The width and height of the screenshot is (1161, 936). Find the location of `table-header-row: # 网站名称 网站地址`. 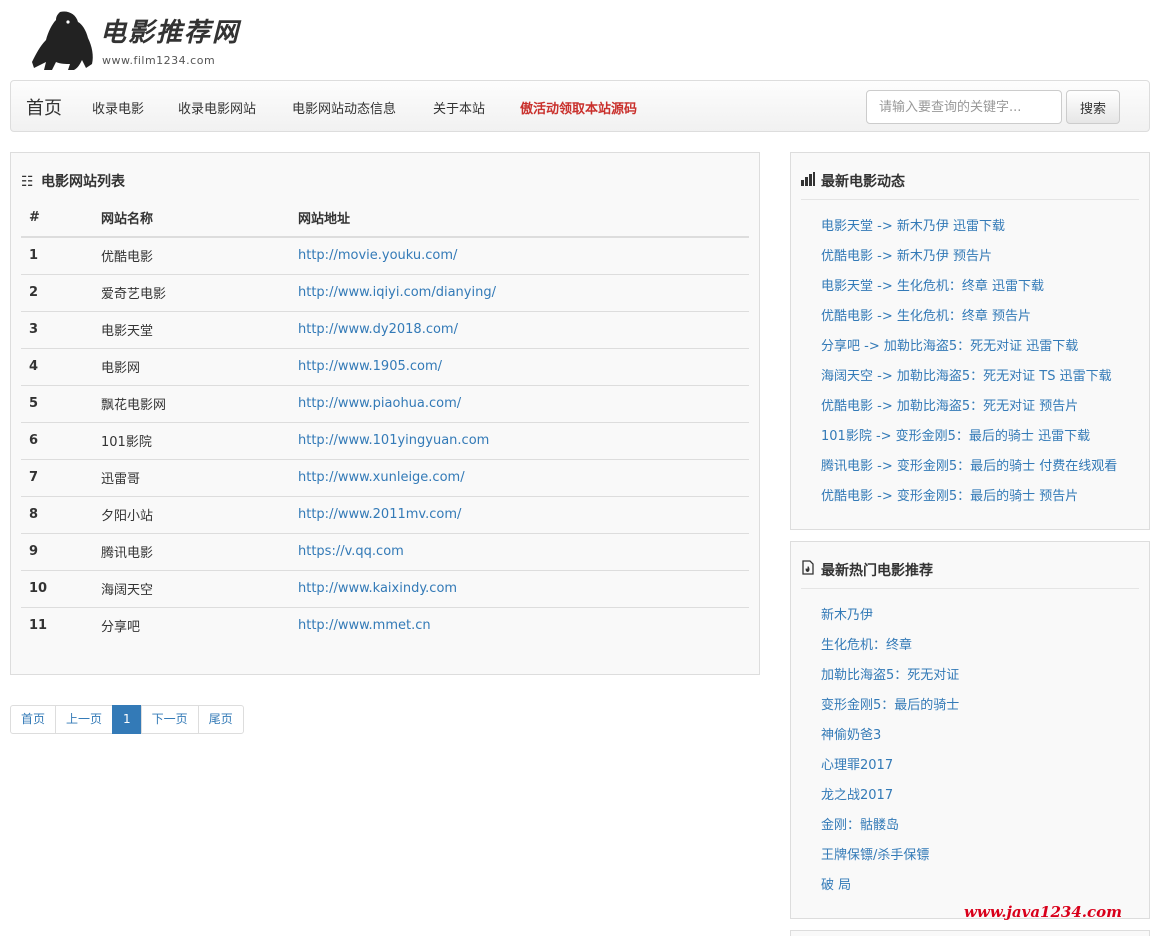

table-header-row: # 网站名称 网站地址 is located at coordinates (385, 218).